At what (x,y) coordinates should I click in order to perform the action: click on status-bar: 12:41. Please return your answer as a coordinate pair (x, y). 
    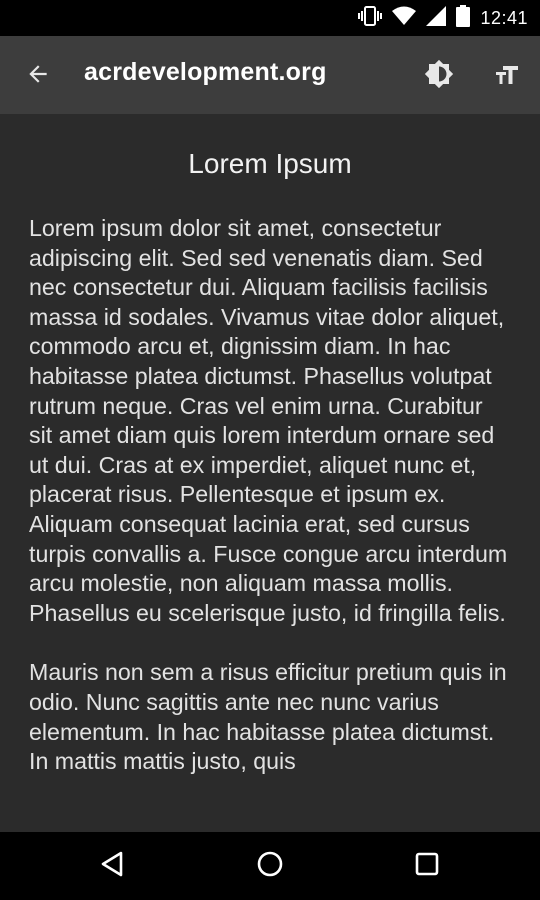
    Looking at the image, I should click on (270, 18).